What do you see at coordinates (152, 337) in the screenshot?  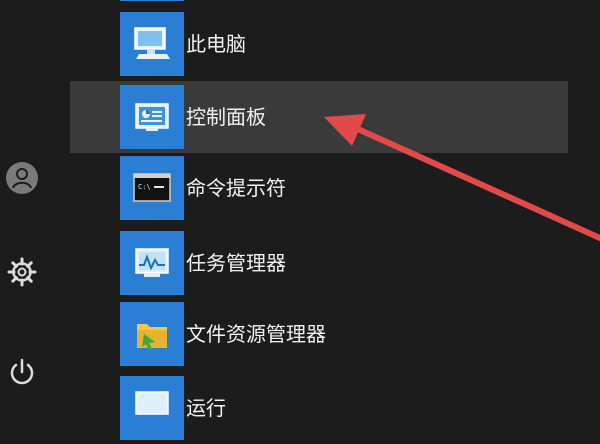 I see `file-explorer-icon` at bounding box center [152, 337].